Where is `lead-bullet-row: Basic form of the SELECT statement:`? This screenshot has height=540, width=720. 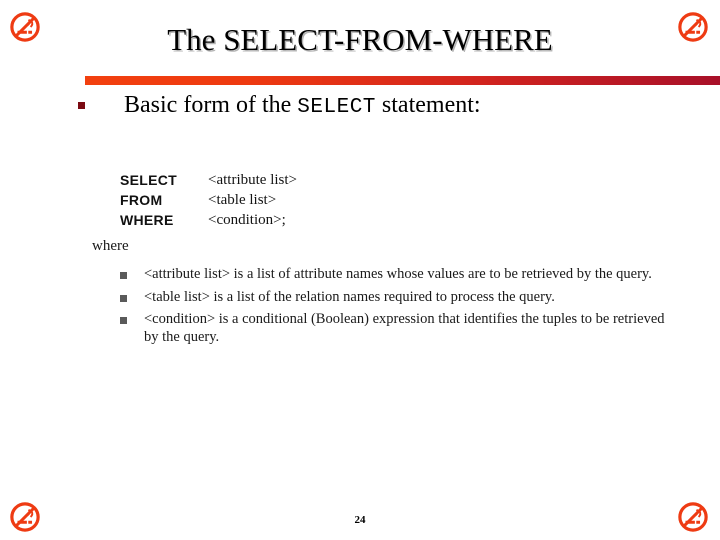 lead-bullet-row: Basic form of the SELECT statement: is located at coordinates (388, 106).